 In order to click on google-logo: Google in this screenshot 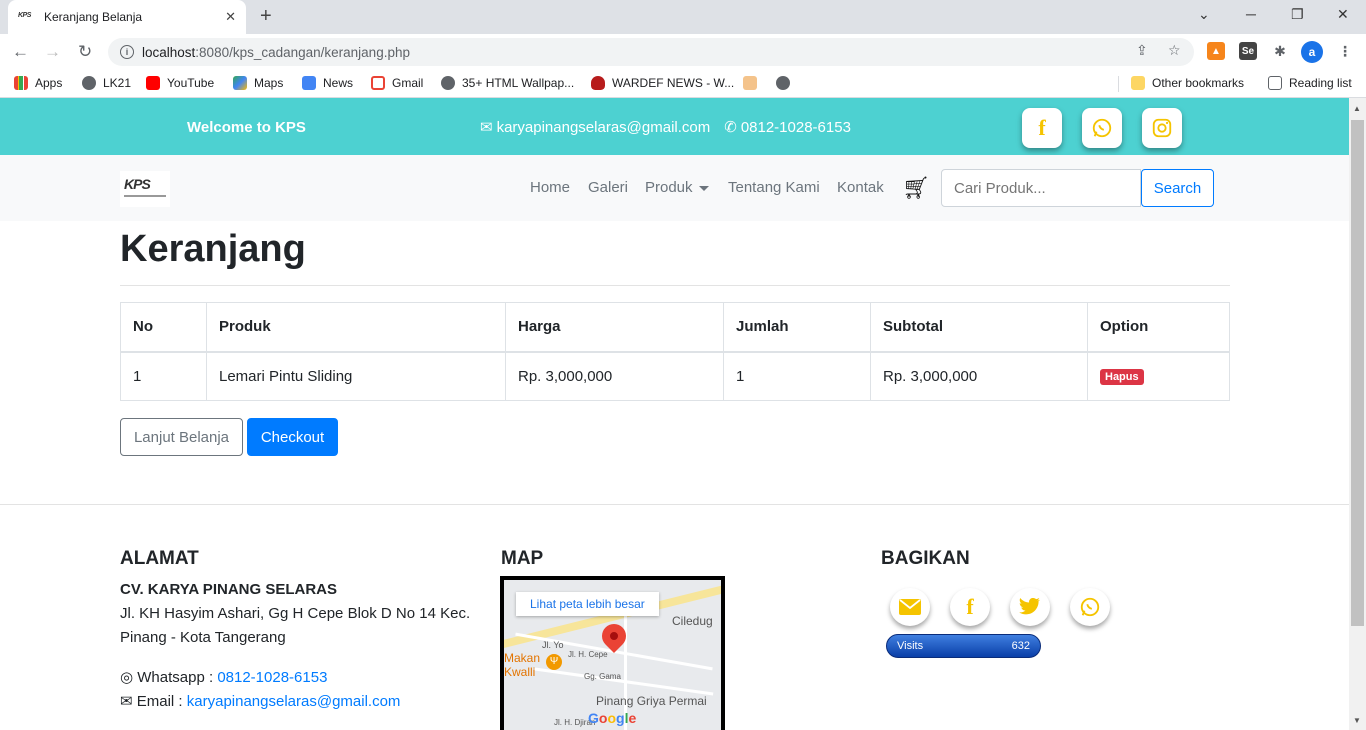, I will do `click(612, 718)`.